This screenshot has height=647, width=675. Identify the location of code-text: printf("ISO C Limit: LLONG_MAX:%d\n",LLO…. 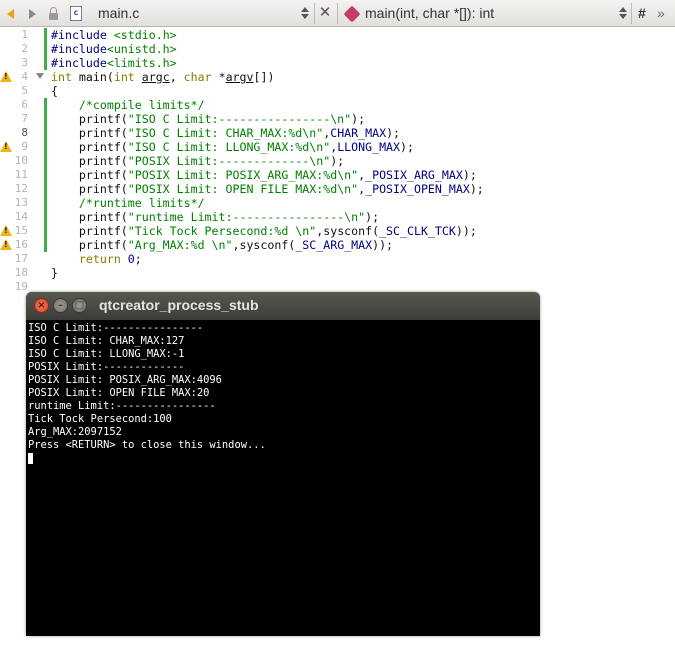
(232, 147).